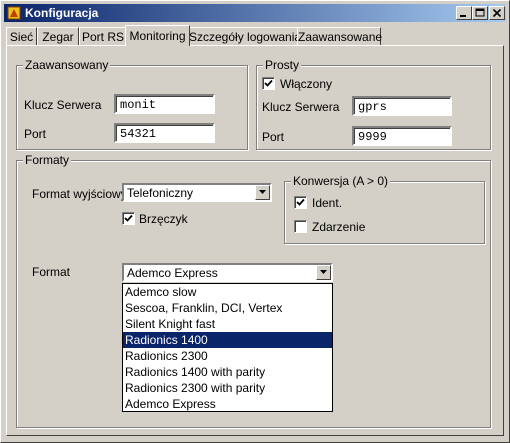 Image resolution: width=510 pixels, height=443 pixels. I want to click on window-title: Konfiguracja, so click(62, 13).